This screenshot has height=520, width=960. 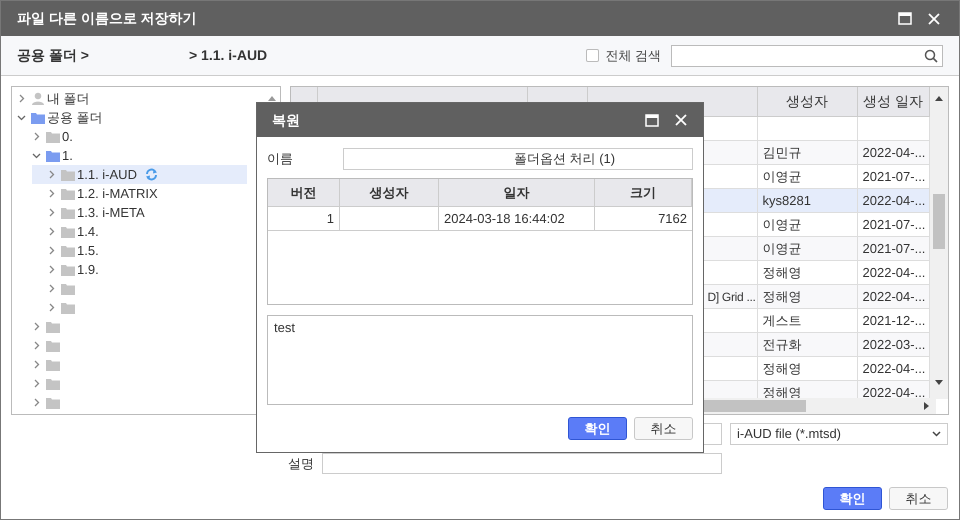 What do you see at coordinates (301, 463) in the screenshot?
I see `field-label: 설명` at bounding box center [301, 463].